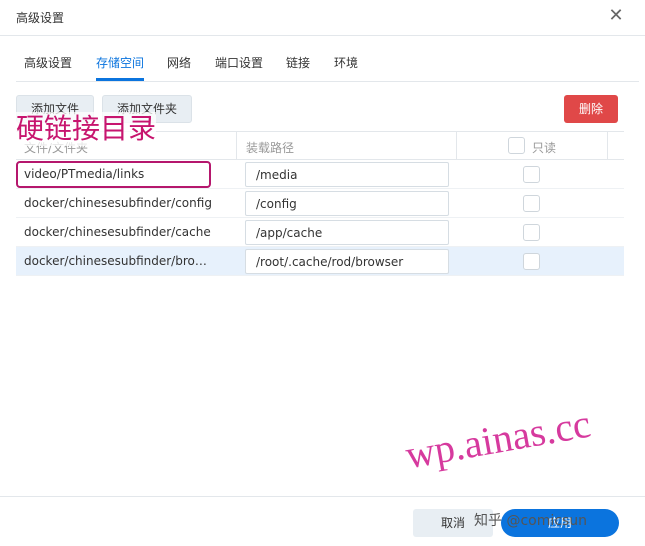 This screenshot has height=546, width=645. What do you see at coordinates (120, 79) in the screenshot?
I see `active-tab-indicator` at bounding box center [120, 79].